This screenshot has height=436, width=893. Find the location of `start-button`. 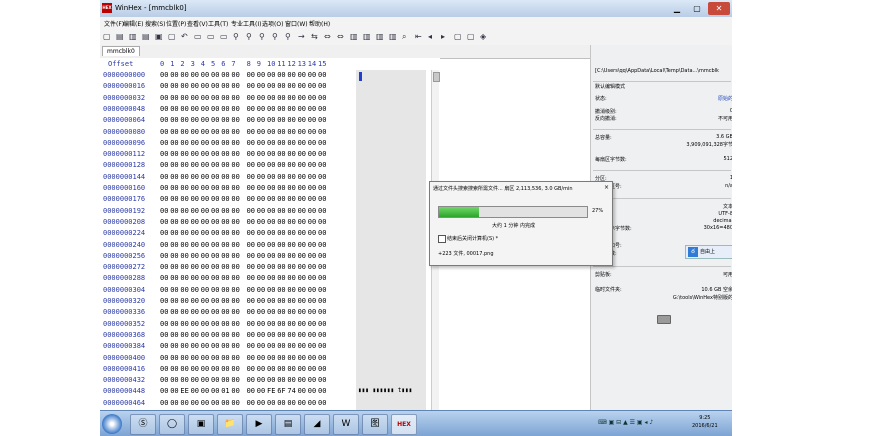

start-button is located at coordinates (112, 424).